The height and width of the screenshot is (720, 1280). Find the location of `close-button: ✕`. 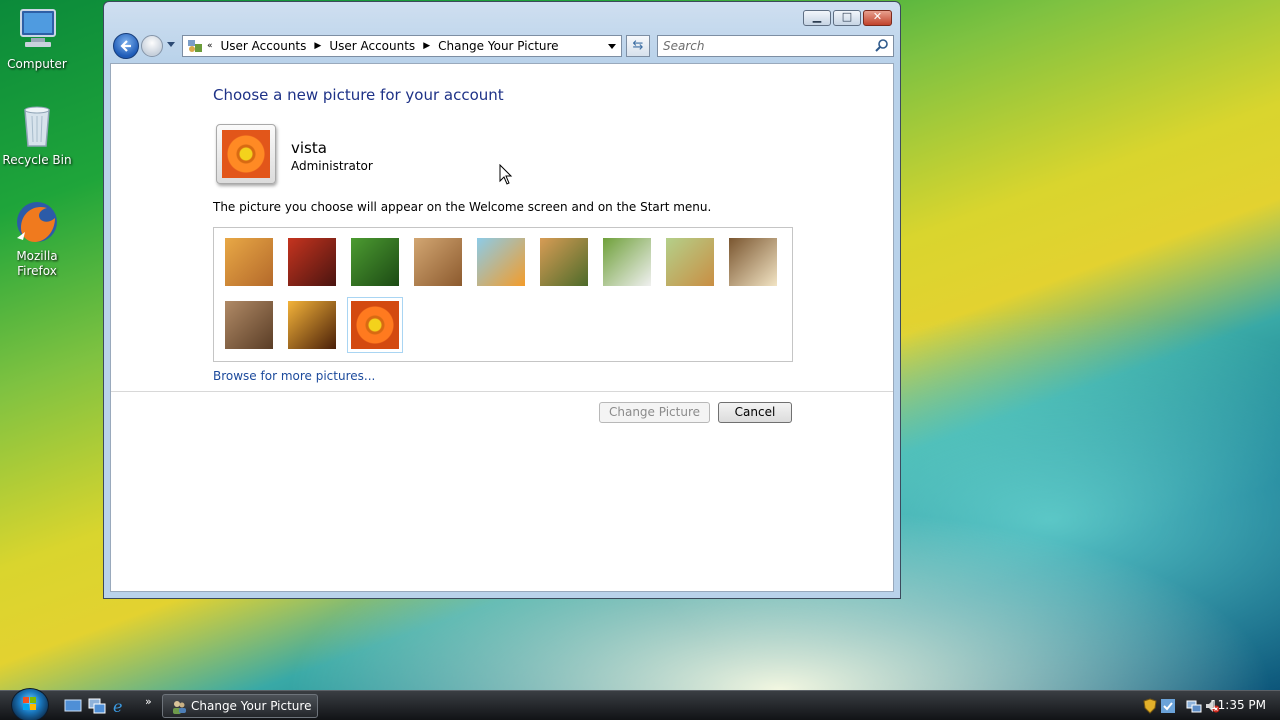

close-button: ✕ is located at coordinates (877, 18).